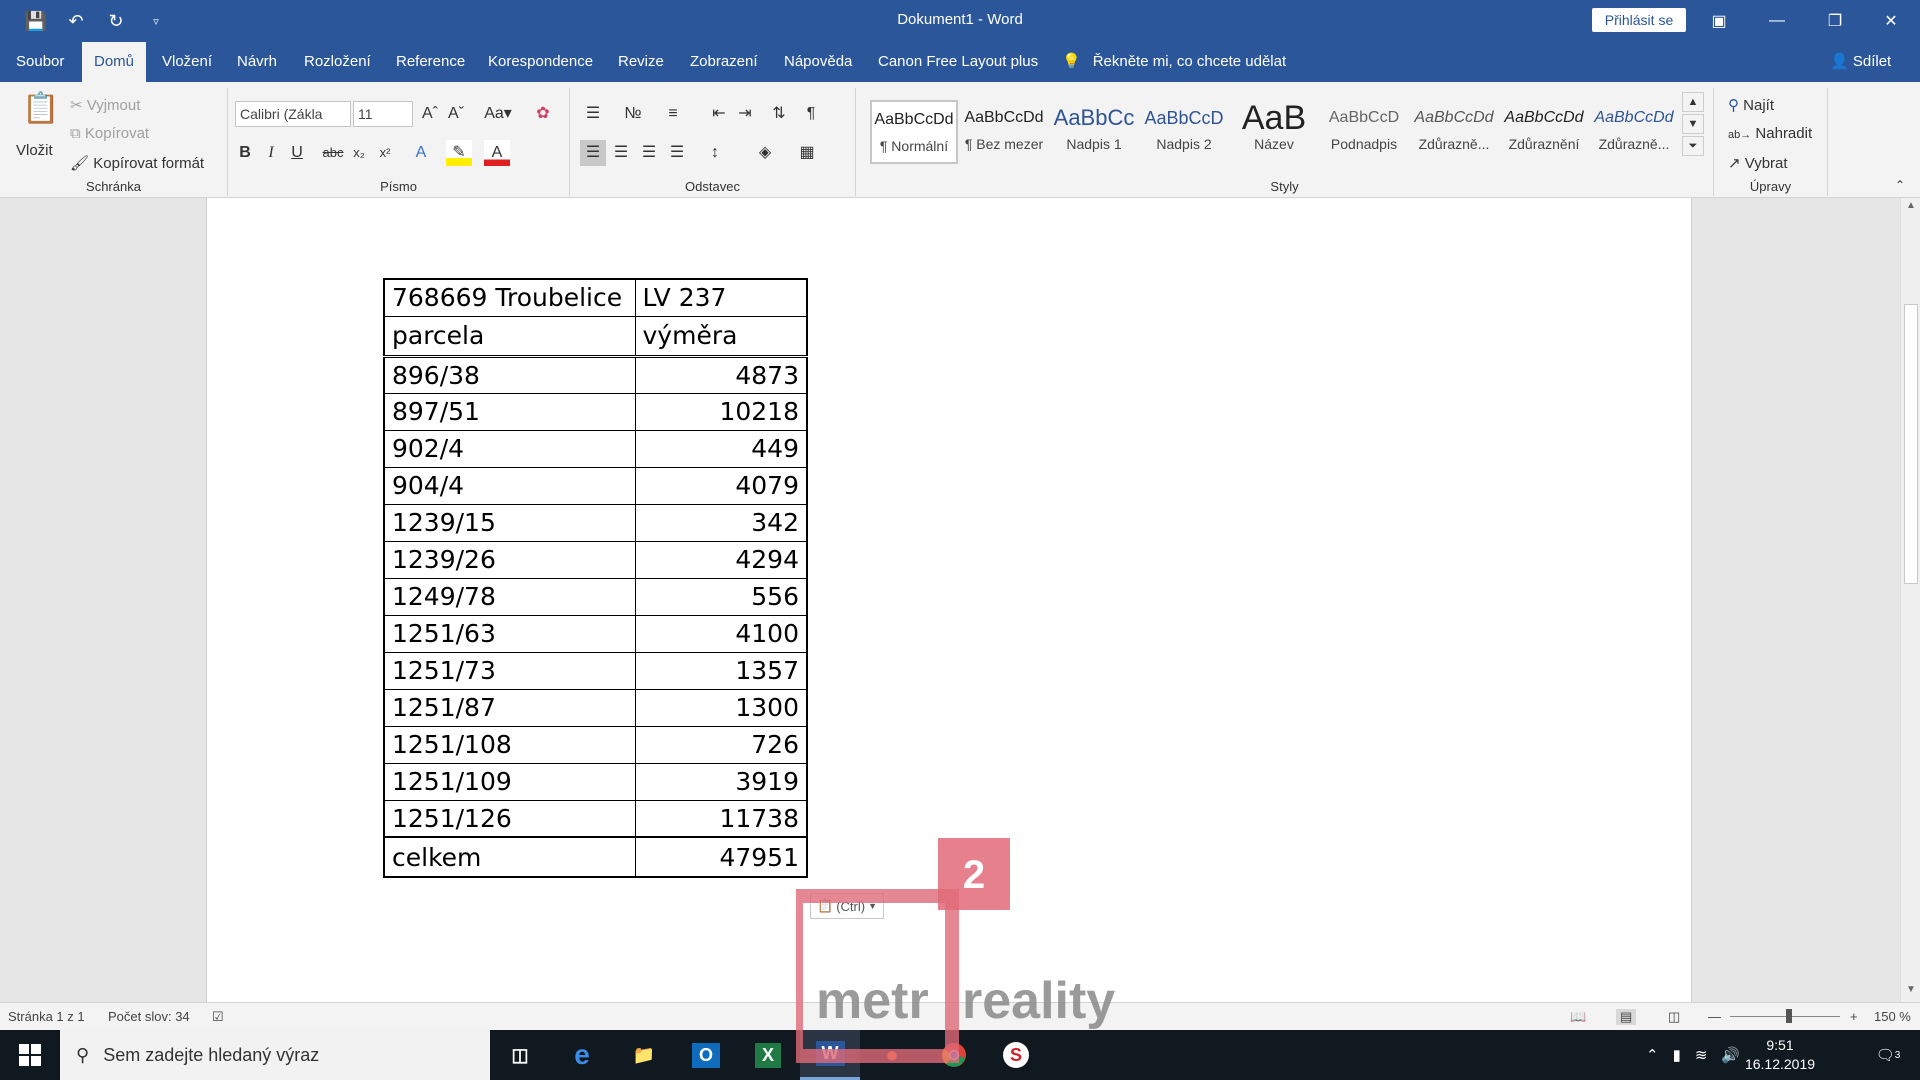 The image size is (1920, 1080). What do you see at coordinates (293, 114) in the screenshot?
I see `font-name-combo: Calibri (Zákla` at bounding box center [293, 114].